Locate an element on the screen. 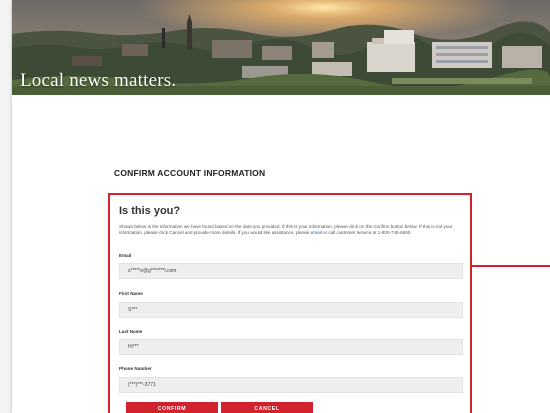 This screenshot has height=413, width=550. last-name-label: Last Name is located at coordinates (131, 331).